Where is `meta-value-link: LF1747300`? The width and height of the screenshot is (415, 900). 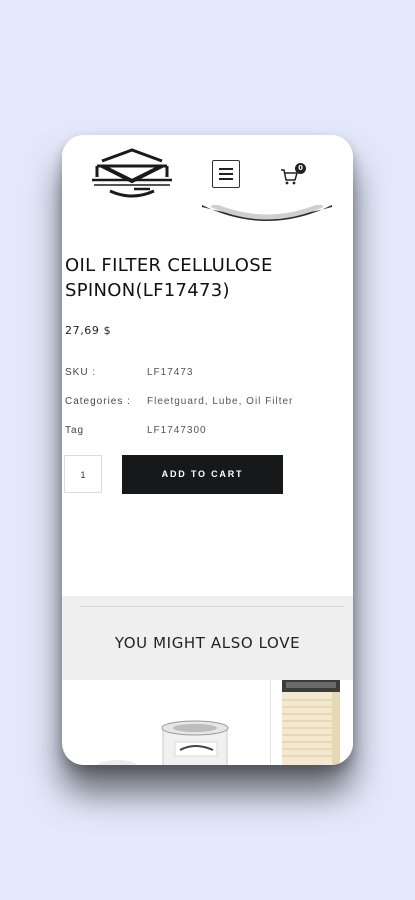 meta-value-link: LF1747300 is located at coordinates (177, 430).